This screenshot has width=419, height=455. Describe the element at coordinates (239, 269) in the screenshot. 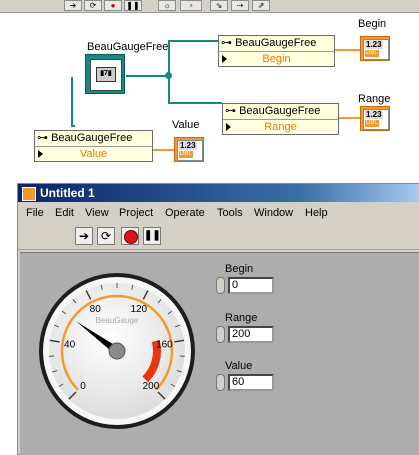

I see `begin-label: Begin` at that location.